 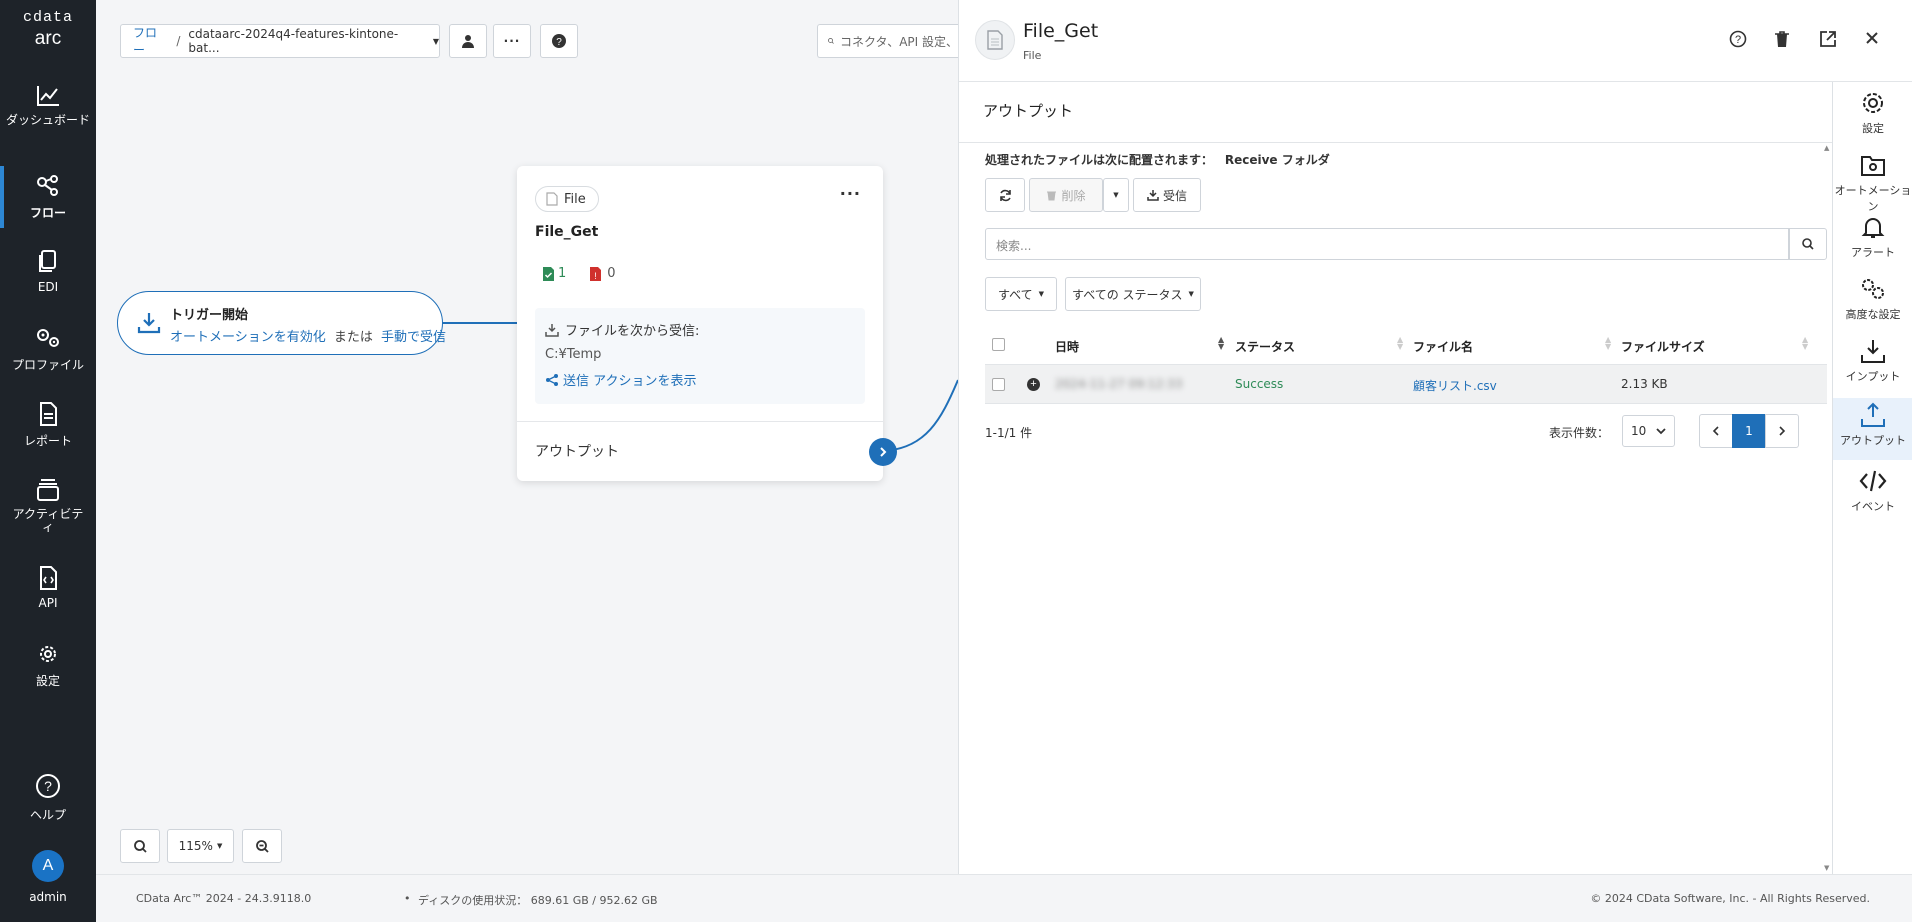 I want to click on nav-api: API, so click(x=48, y=588).